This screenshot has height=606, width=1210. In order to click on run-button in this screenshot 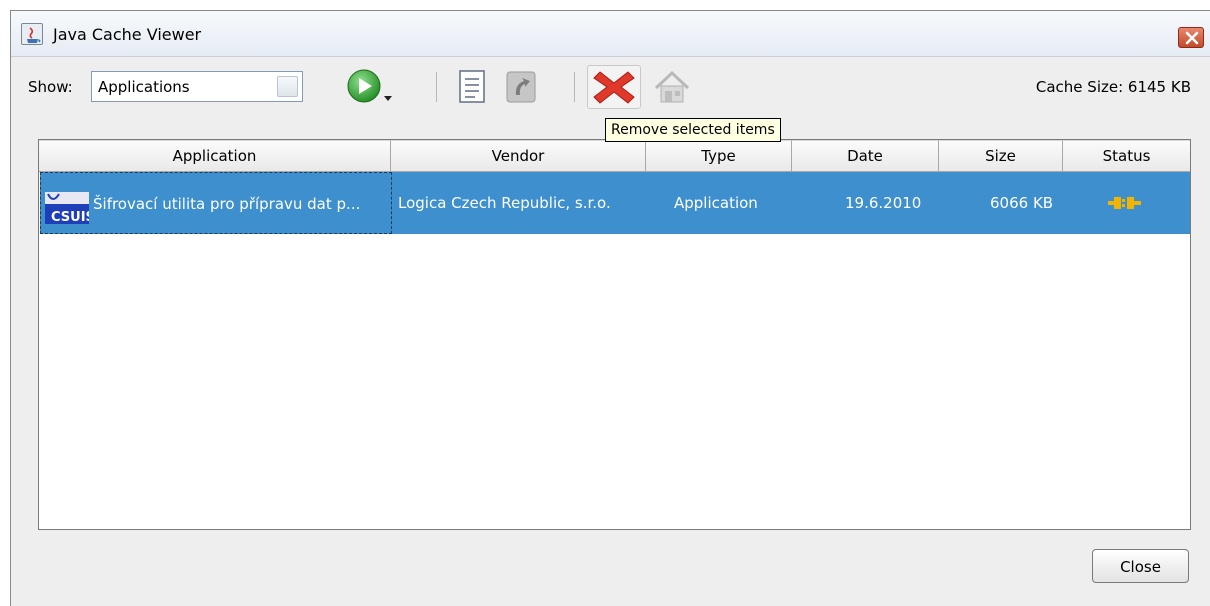, I will do `click(369, 87)`.